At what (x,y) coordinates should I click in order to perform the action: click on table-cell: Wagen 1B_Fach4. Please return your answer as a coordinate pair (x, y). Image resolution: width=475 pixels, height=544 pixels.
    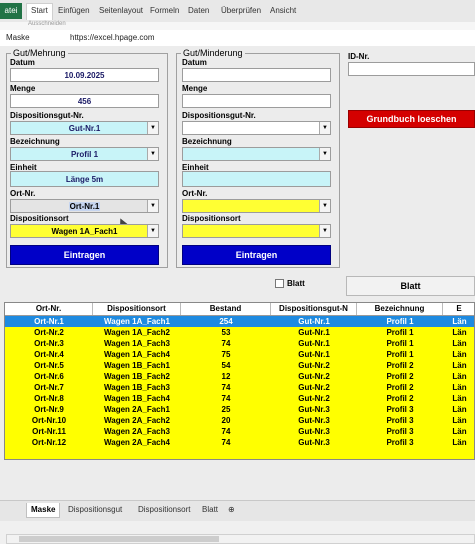
    Looking at the image, I should click on (137, 398).